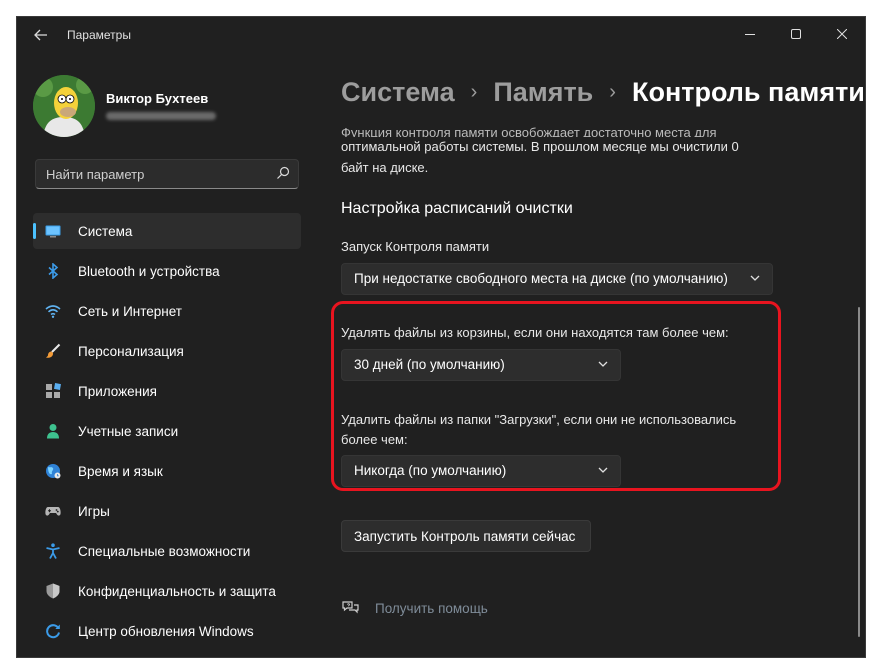 The image size is (880, 672). I want to click on sidebar-item-personalization: Персонализация, so click(167, 351).